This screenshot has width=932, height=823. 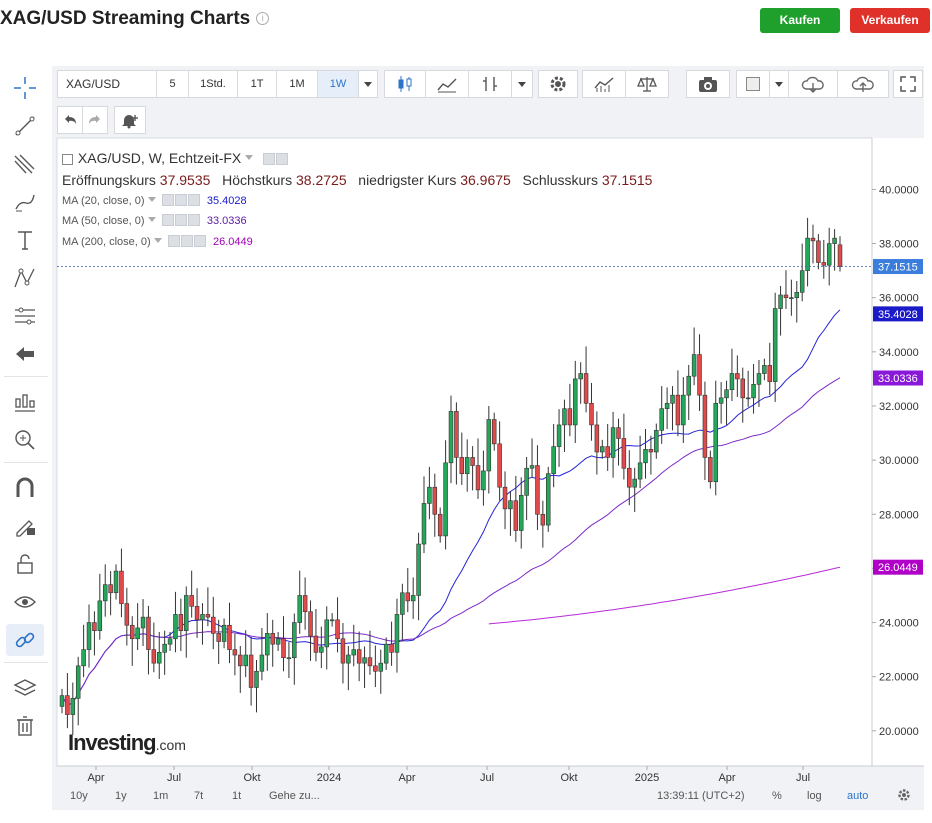 What do you see at coordinates (67, 159) in the screenshot?
I see `collapse-icon` at bounding box center [67, 159].